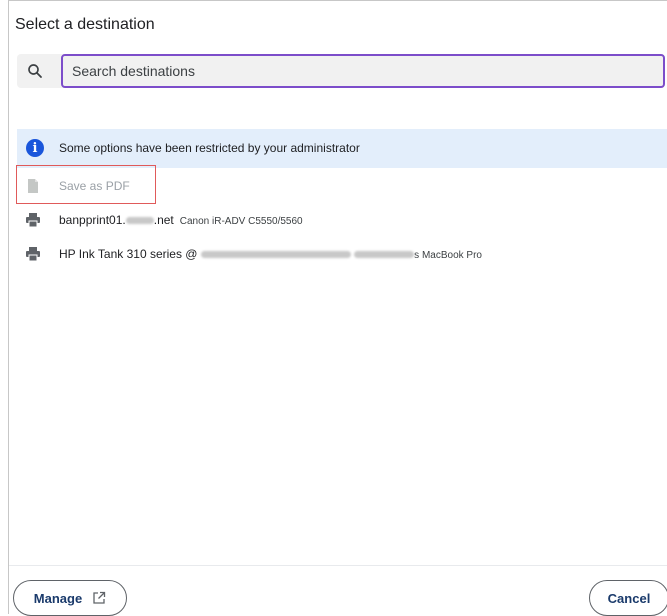 The image size is (667, 616). Describe the element at coordinates (94, 186) in the screenshot. I see `destination-name: Save as PDF` at that location.